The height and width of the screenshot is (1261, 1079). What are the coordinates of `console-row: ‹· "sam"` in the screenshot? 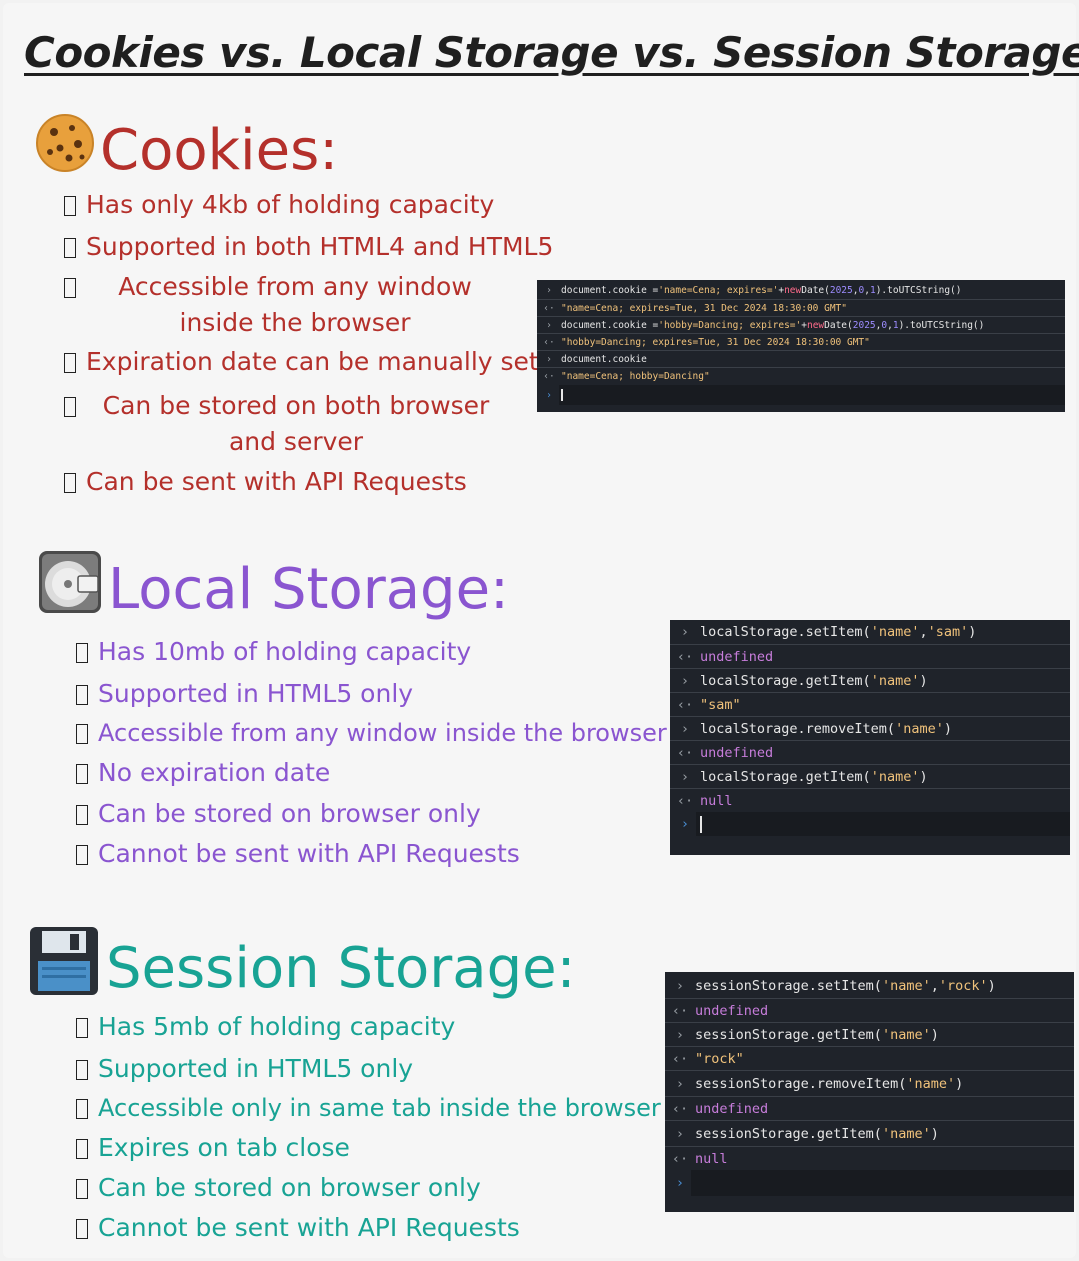 It's located at (870, 704).